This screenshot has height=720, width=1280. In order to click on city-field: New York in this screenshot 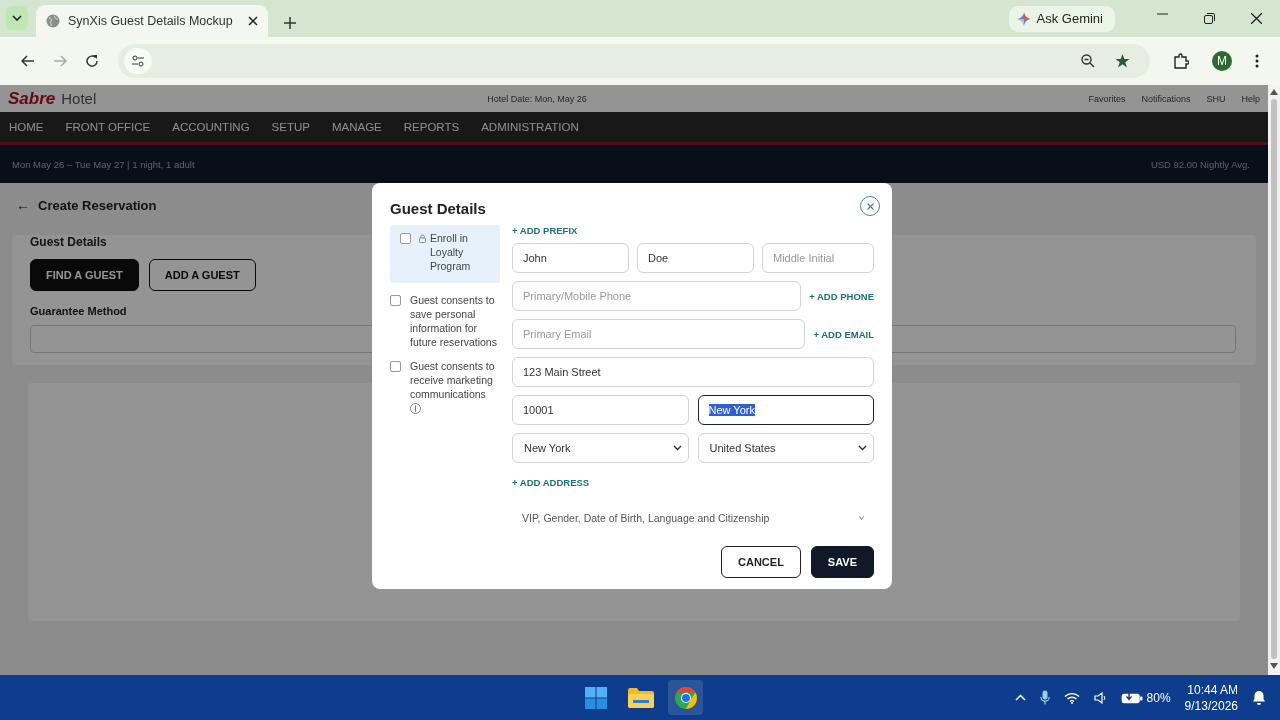, I will do `click(785, 410)`.